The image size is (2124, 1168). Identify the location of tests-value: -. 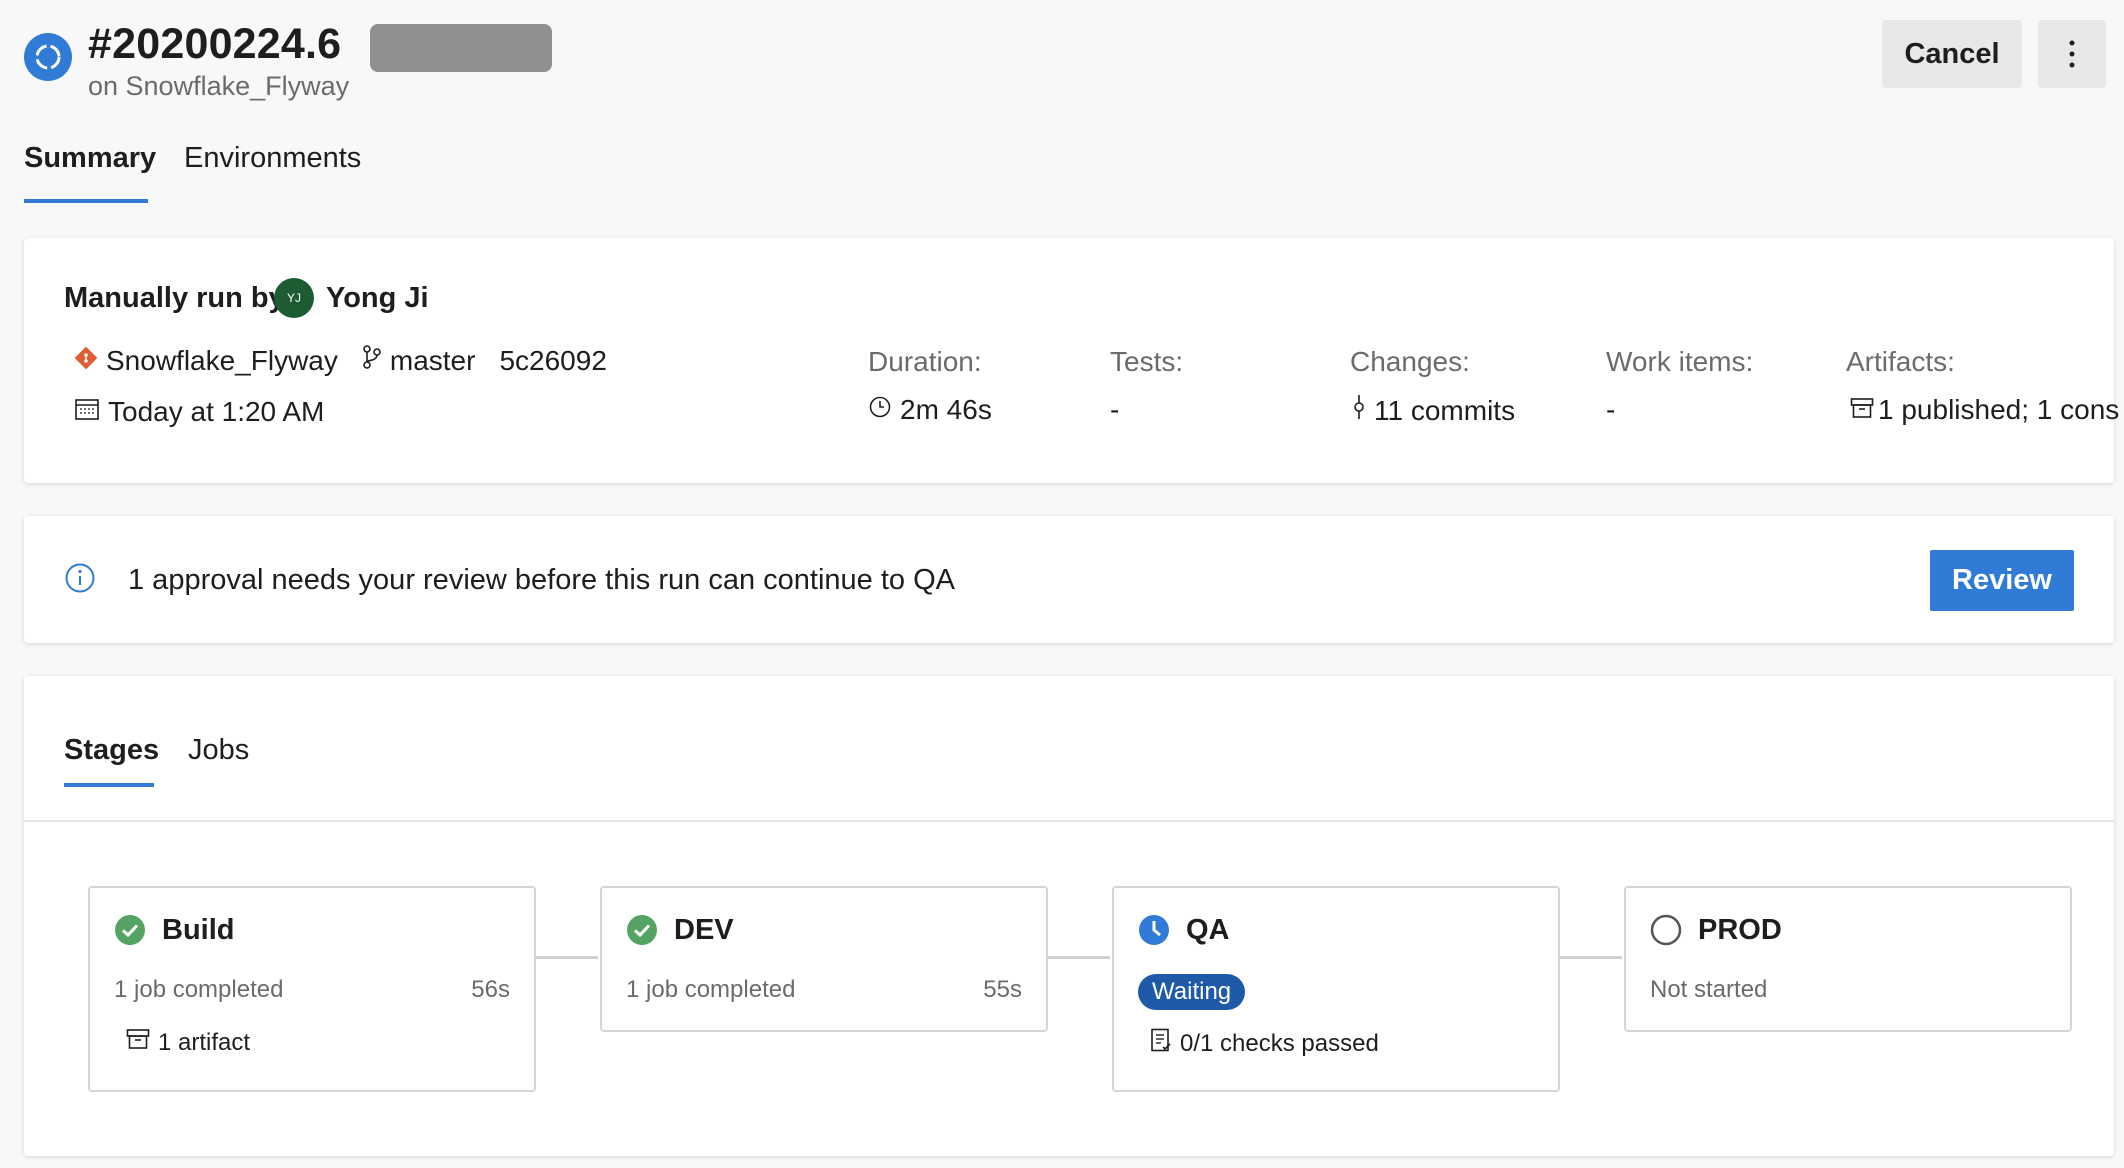
(1115, 409).